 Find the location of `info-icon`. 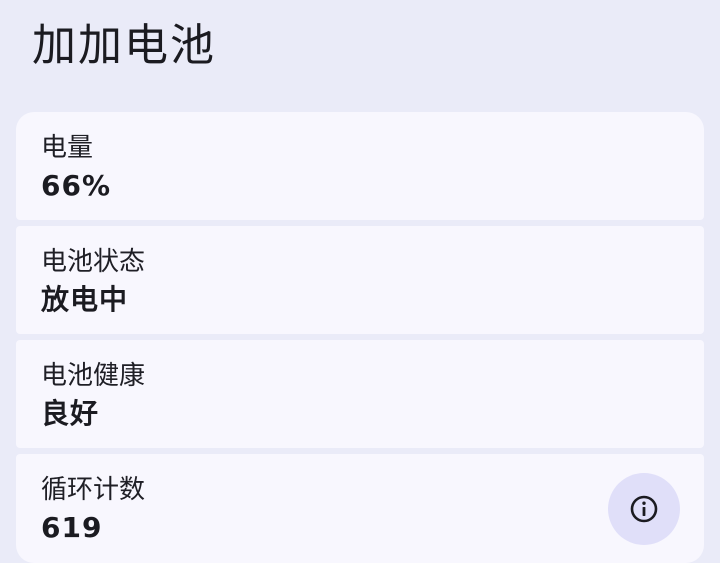

info-icon is located at coordinates (644, 509).